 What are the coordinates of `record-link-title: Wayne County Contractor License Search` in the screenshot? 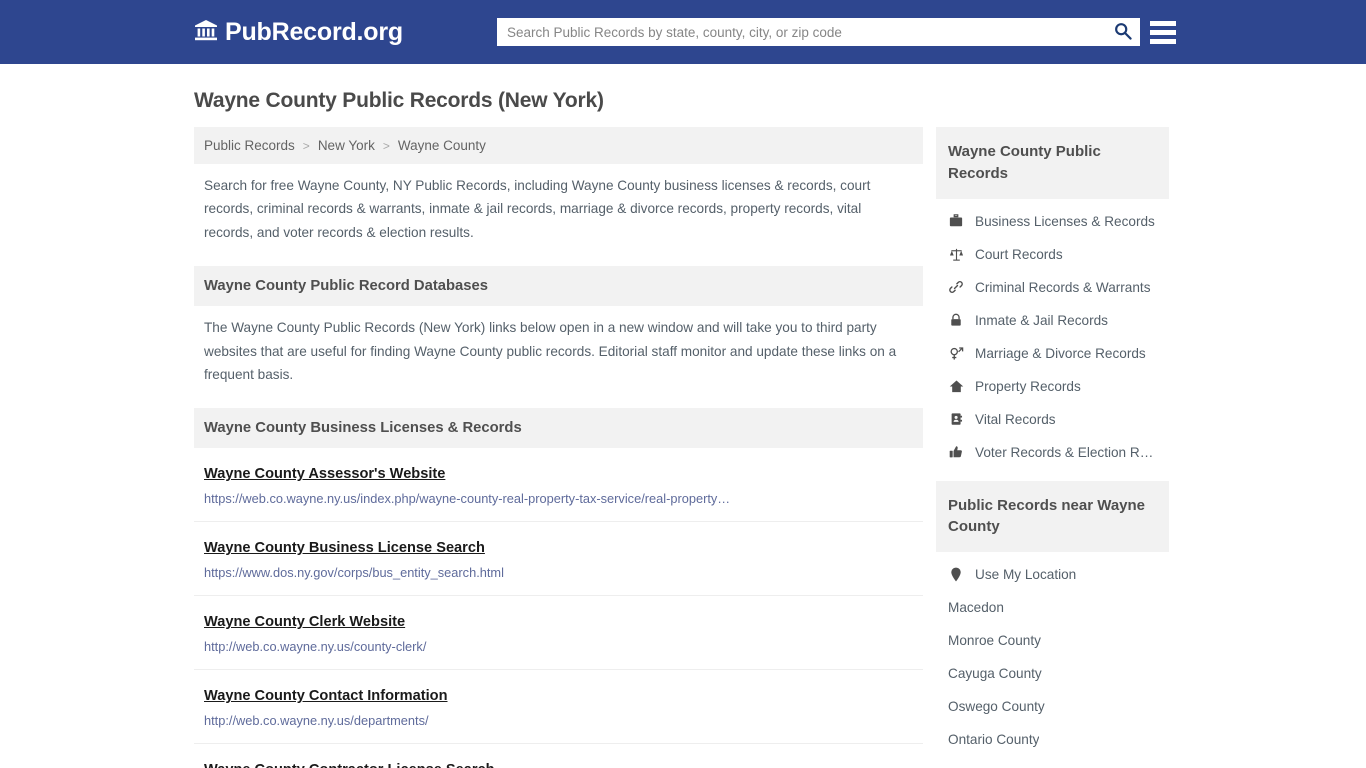 It's located at (349, 765).